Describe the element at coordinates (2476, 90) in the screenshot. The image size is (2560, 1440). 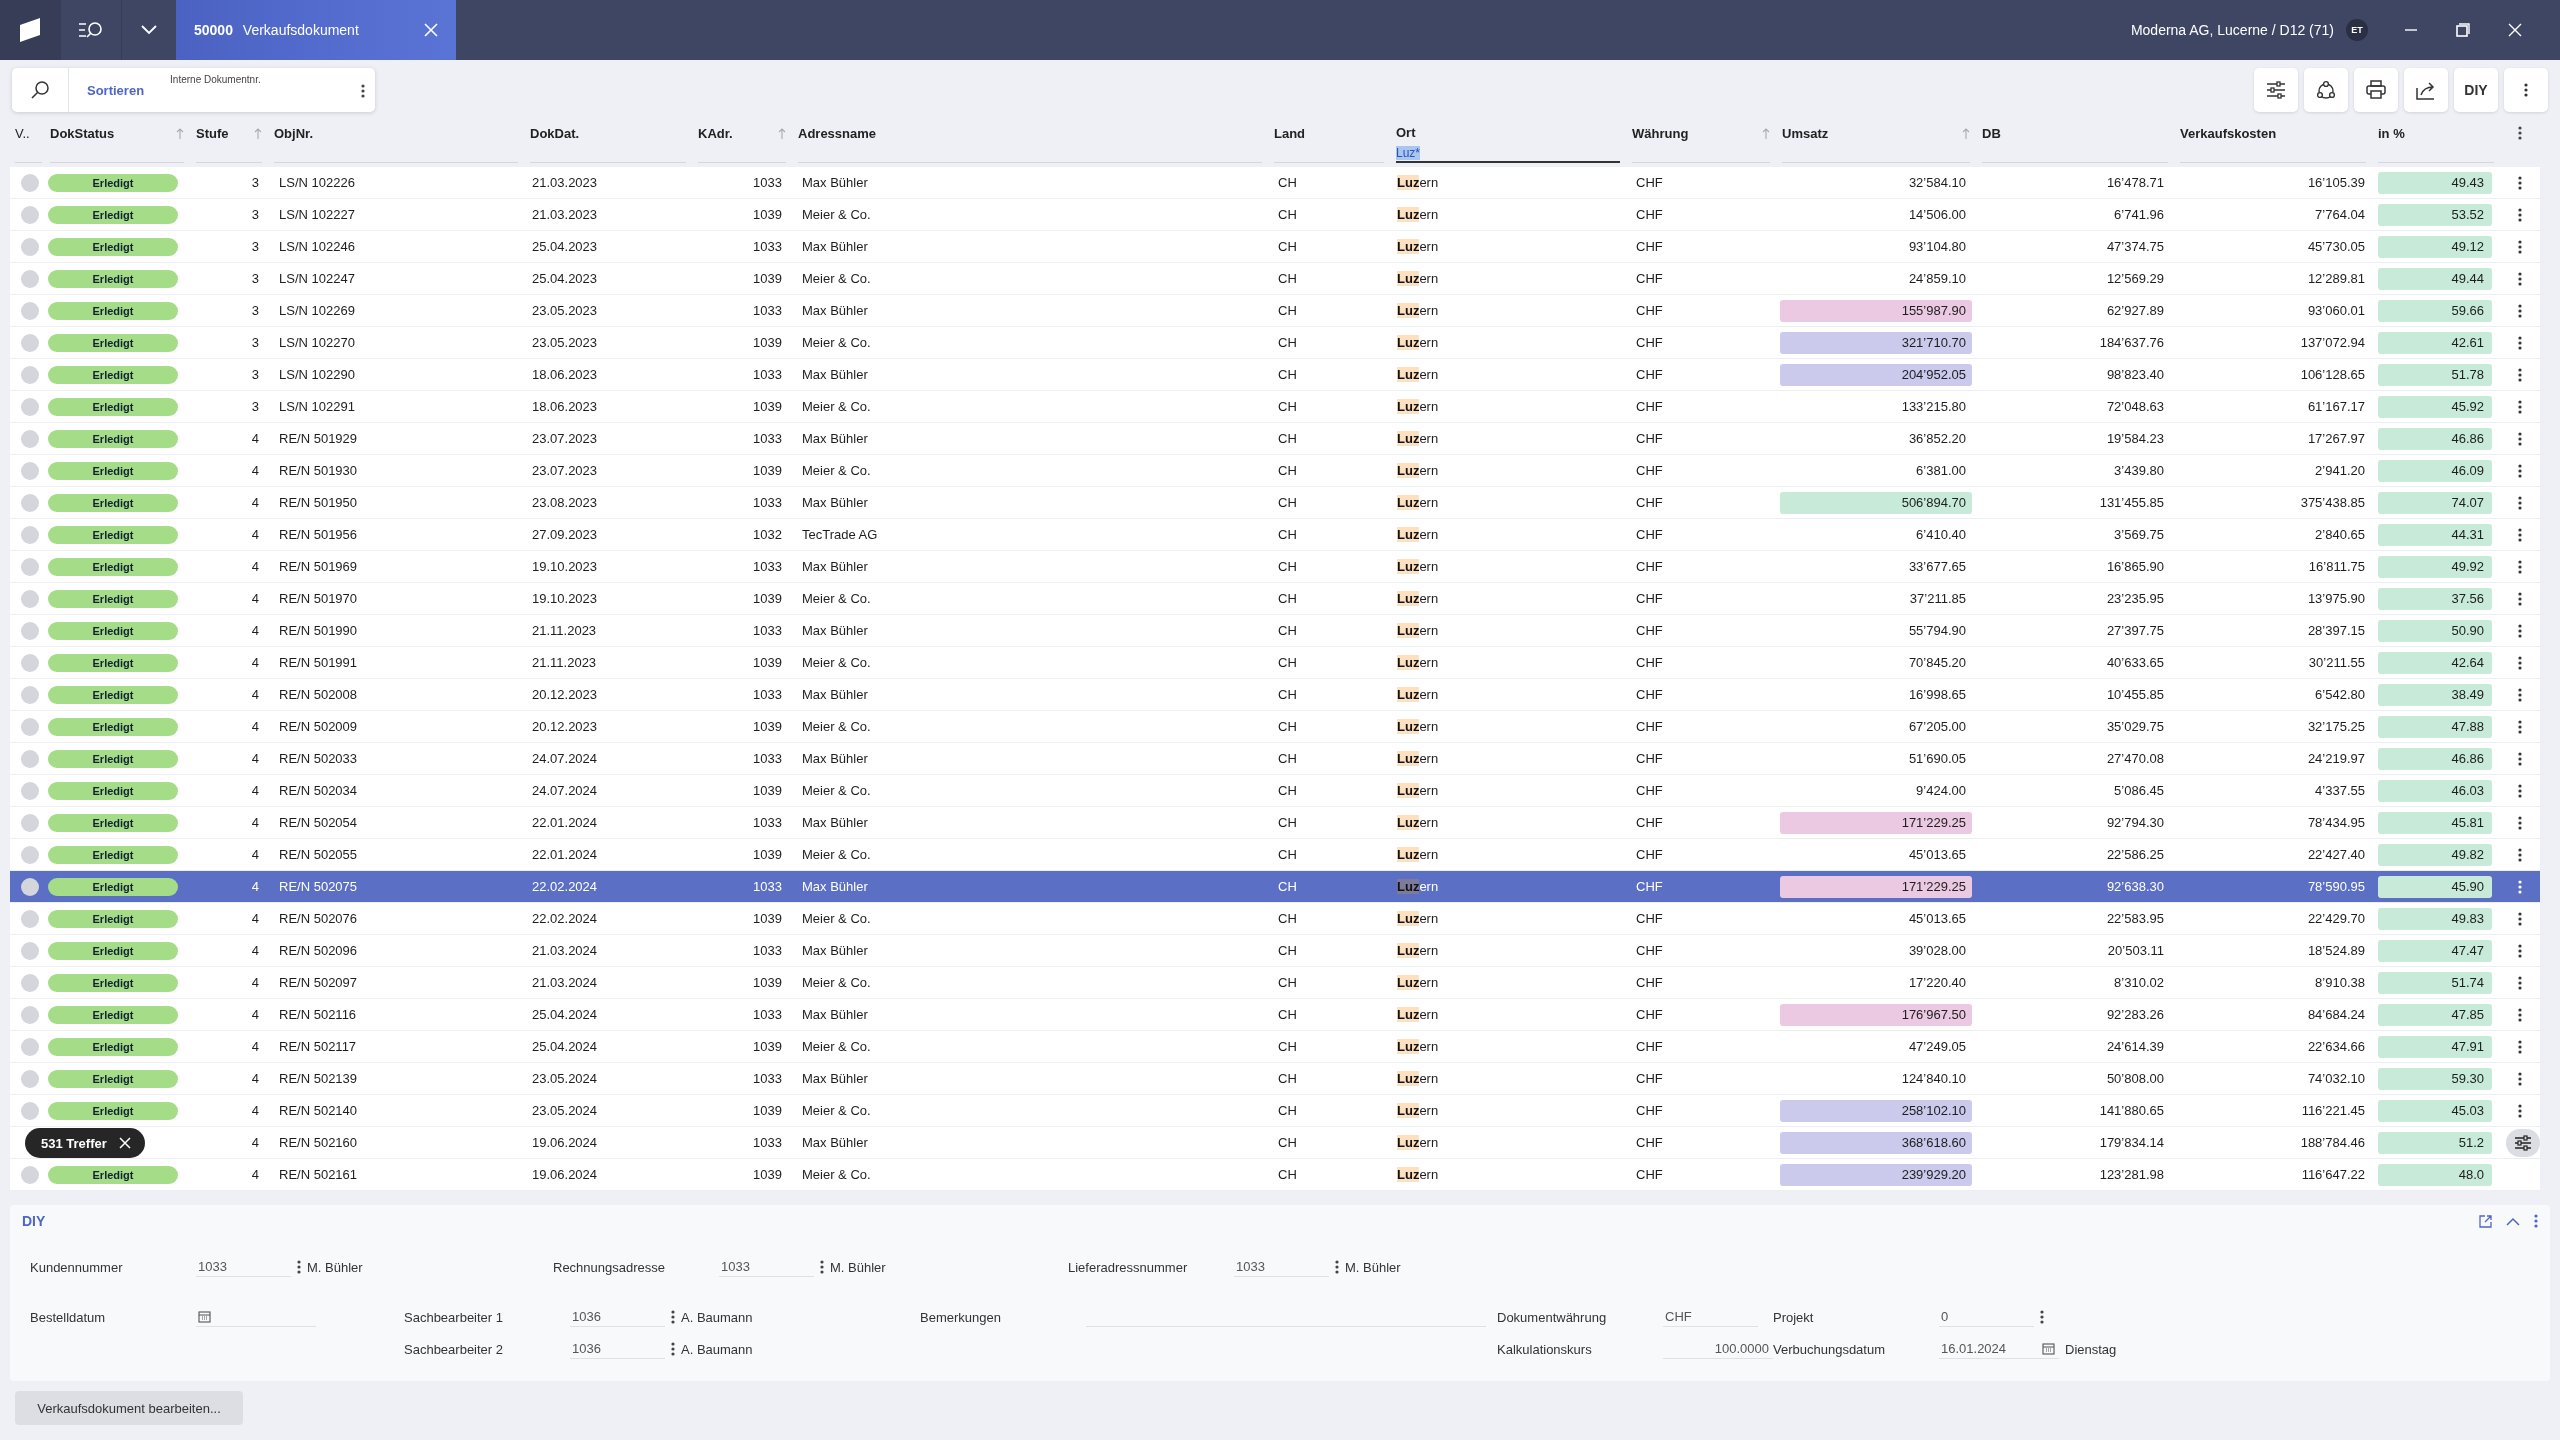
I see `diy-button: DIY` at that location.